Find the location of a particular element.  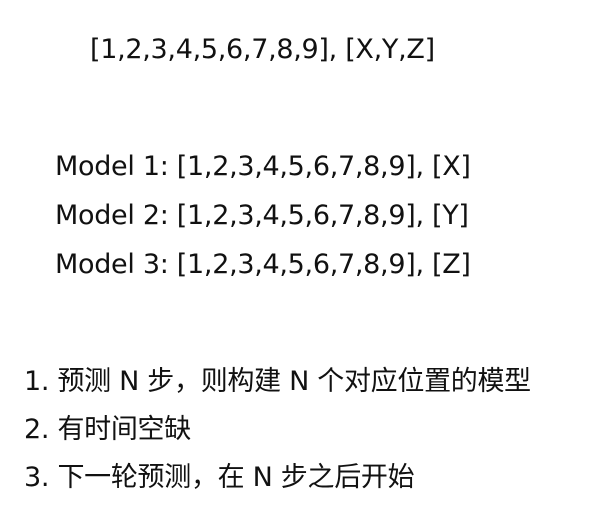

note-1: 1. 预测 N 步，则构建 N 个对应位置的模型 is located at coordinates (277, 381).